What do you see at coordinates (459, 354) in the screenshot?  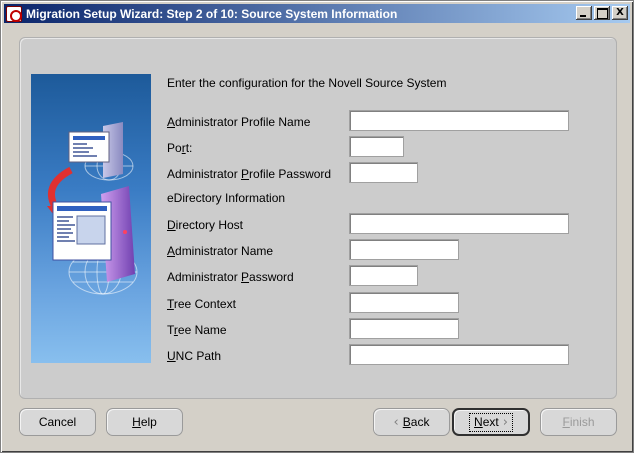 I see `unc-path-input` at bounding box center [459, 354].